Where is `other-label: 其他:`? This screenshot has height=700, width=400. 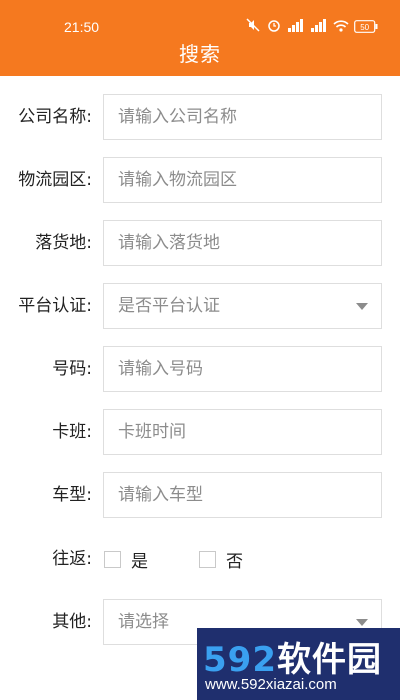
other-label: 其他: is located at coordinates (72, 622).